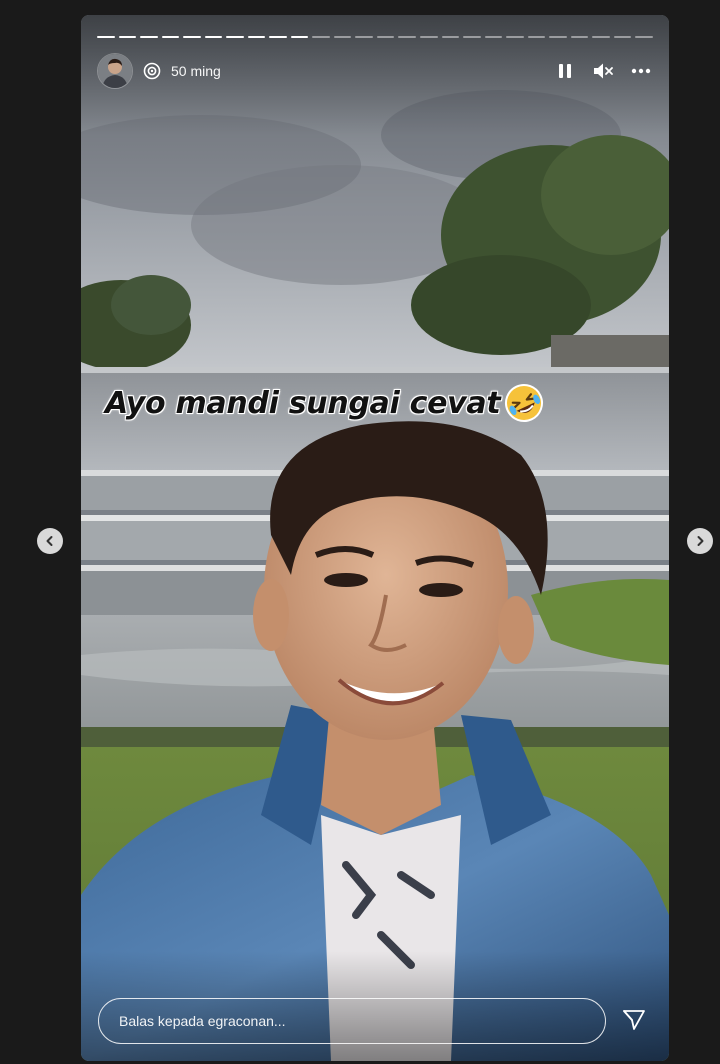 The width and height of the screenshot is (720, 1064). What do you see at coordinates (375, 71) in the screenshot?
I see `story-header: 50 ming` at bounding box center [375, 71].